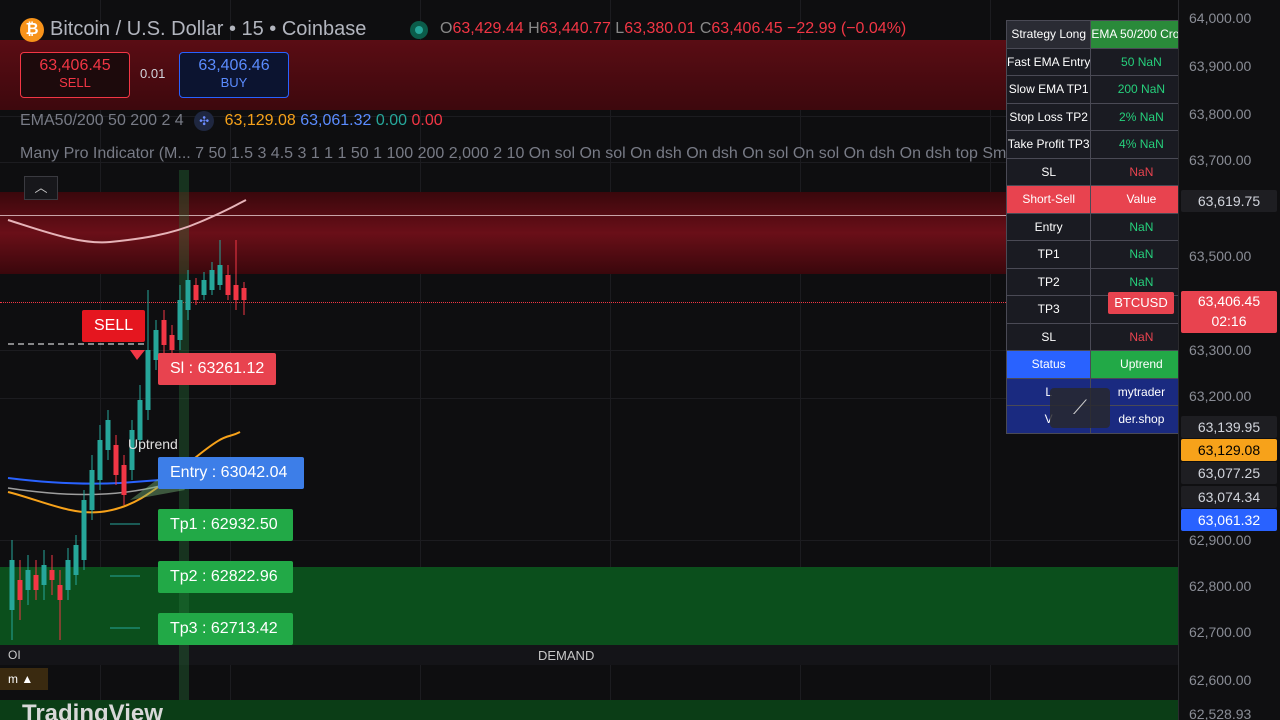 This screenshot has width=1280, height=720. Describe the element at coordinates (1048, 34) in the screenshot. I see `table-key-cell: Strategy Long` at that location.